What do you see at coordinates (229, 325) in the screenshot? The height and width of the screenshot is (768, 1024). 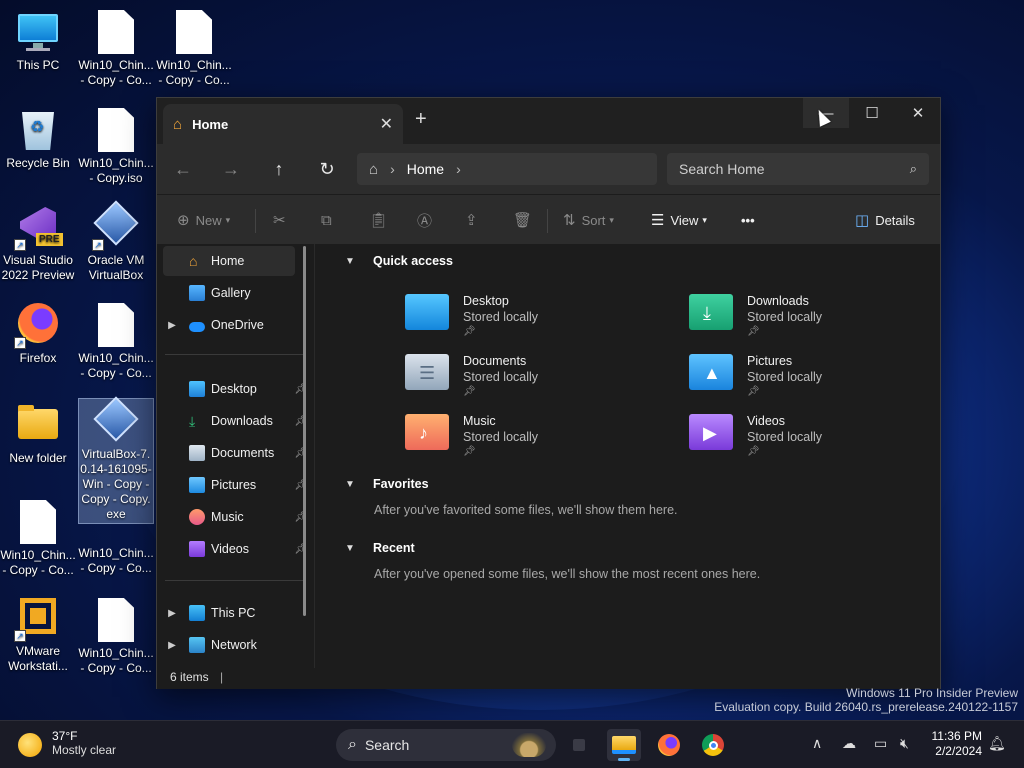 I see `sidebar-item-onedrive: ▶ OneDrive` at bounding box center [229, 325].